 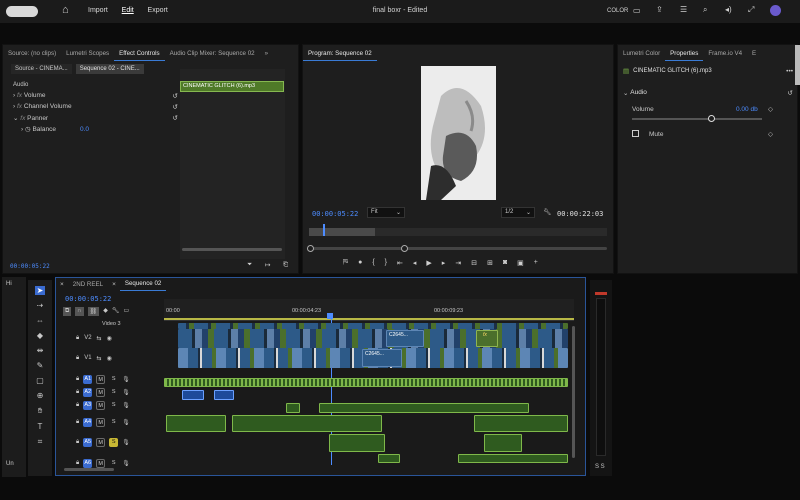 I want to click on go-to-in-icon: ⇤, so click(x=400, y=263).